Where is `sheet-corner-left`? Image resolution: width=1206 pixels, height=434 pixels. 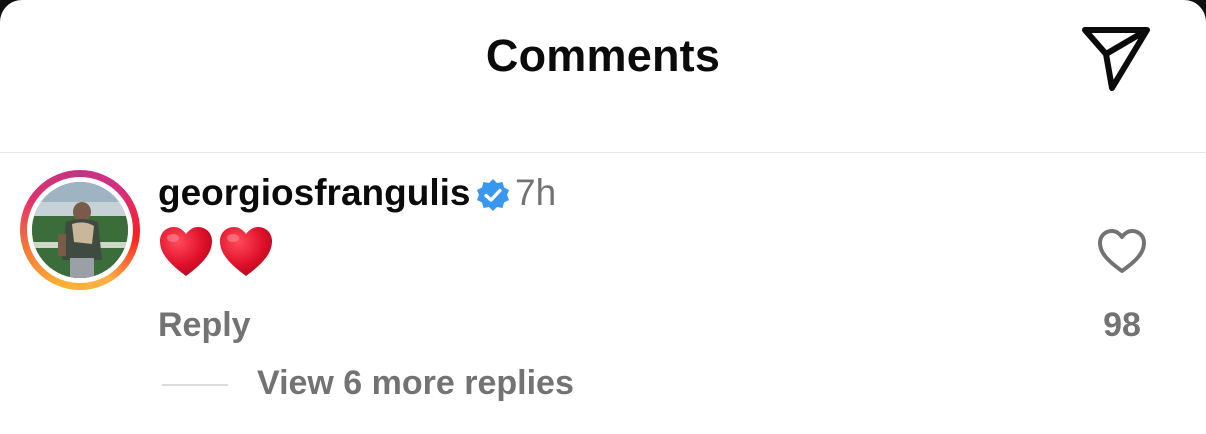 sheet-corner-left is located at coordinates (22, 22).